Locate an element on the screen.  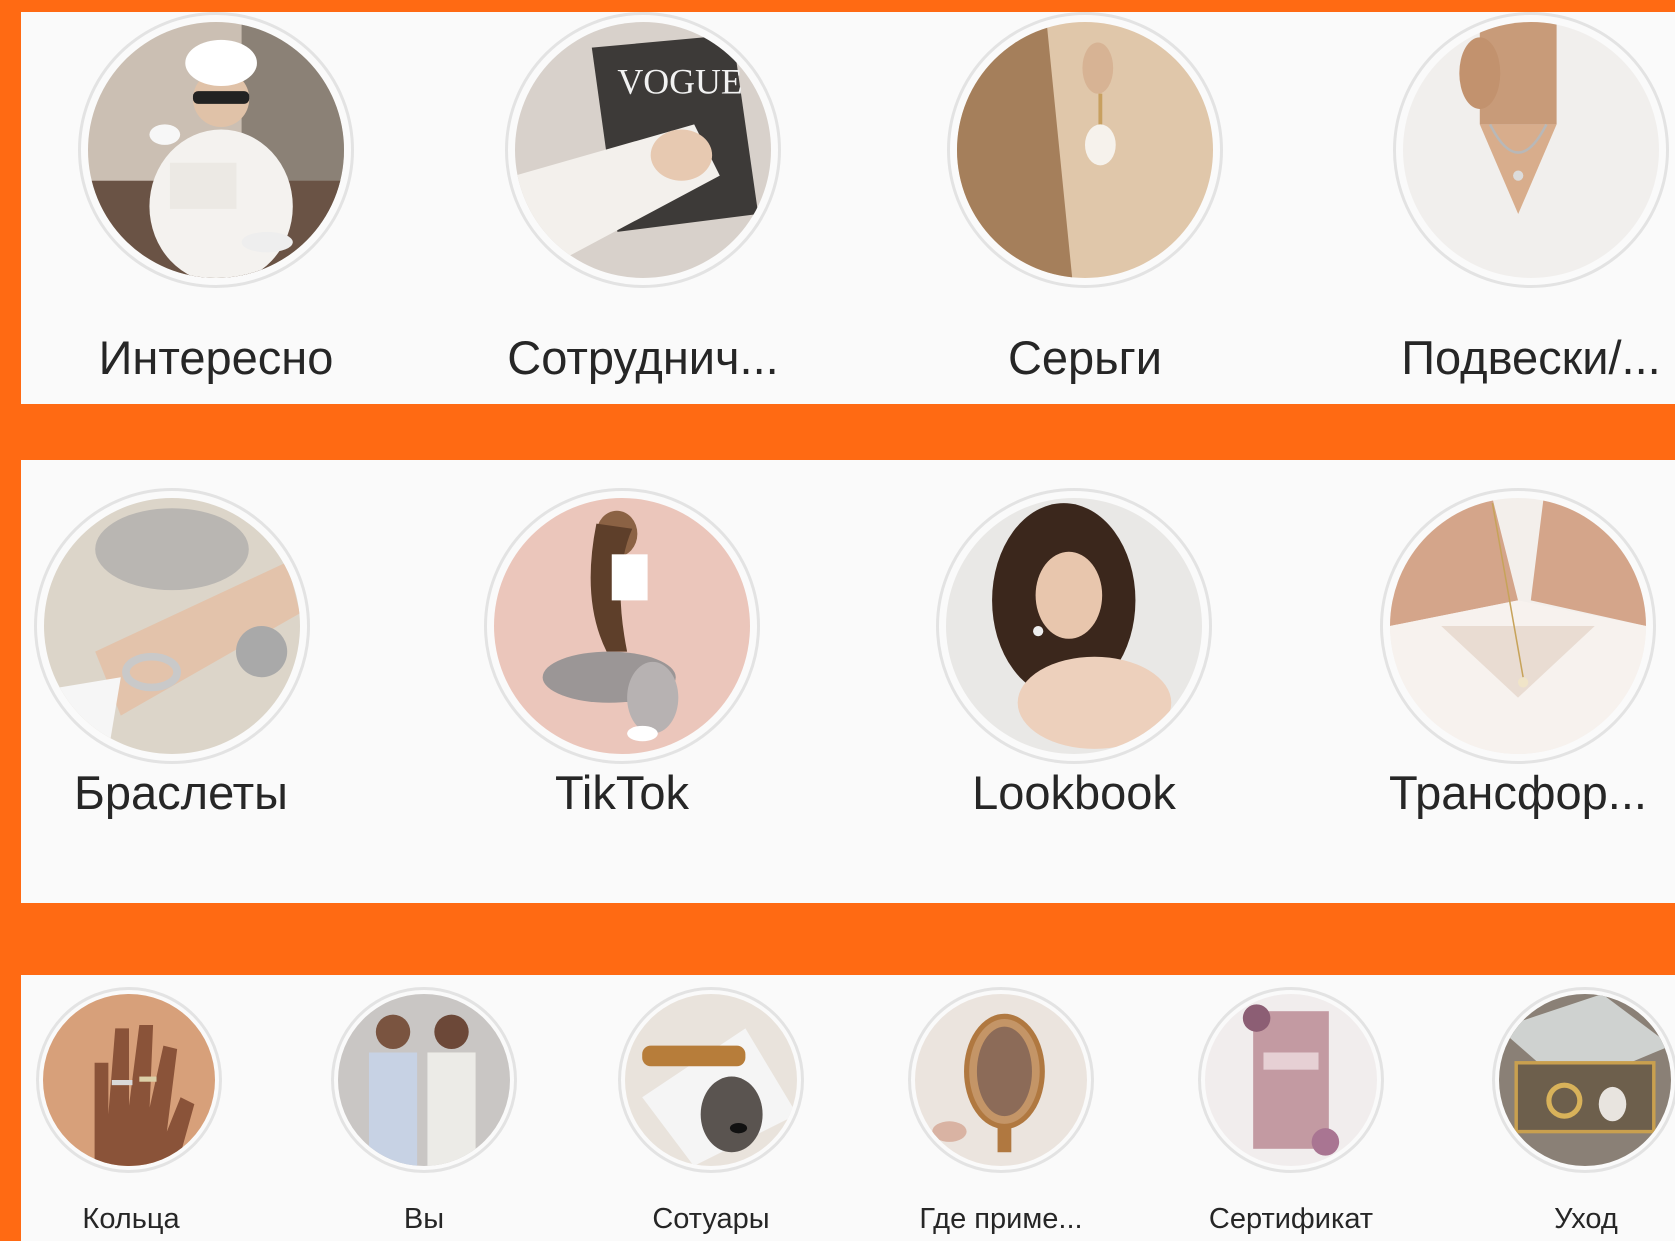
highlight-lookbook: Lookbook is located at coordinates (1074, 681).